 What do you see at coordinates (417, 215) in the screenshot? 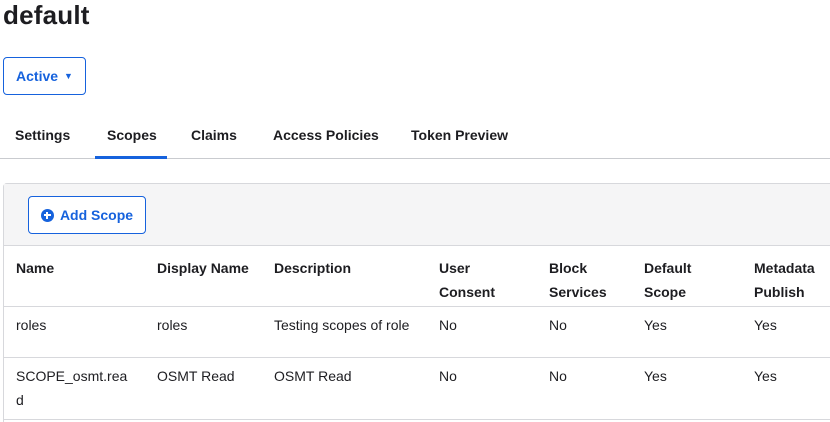
I see `scopes-toolbar: Add Scope` at bounding box center [417, 215].